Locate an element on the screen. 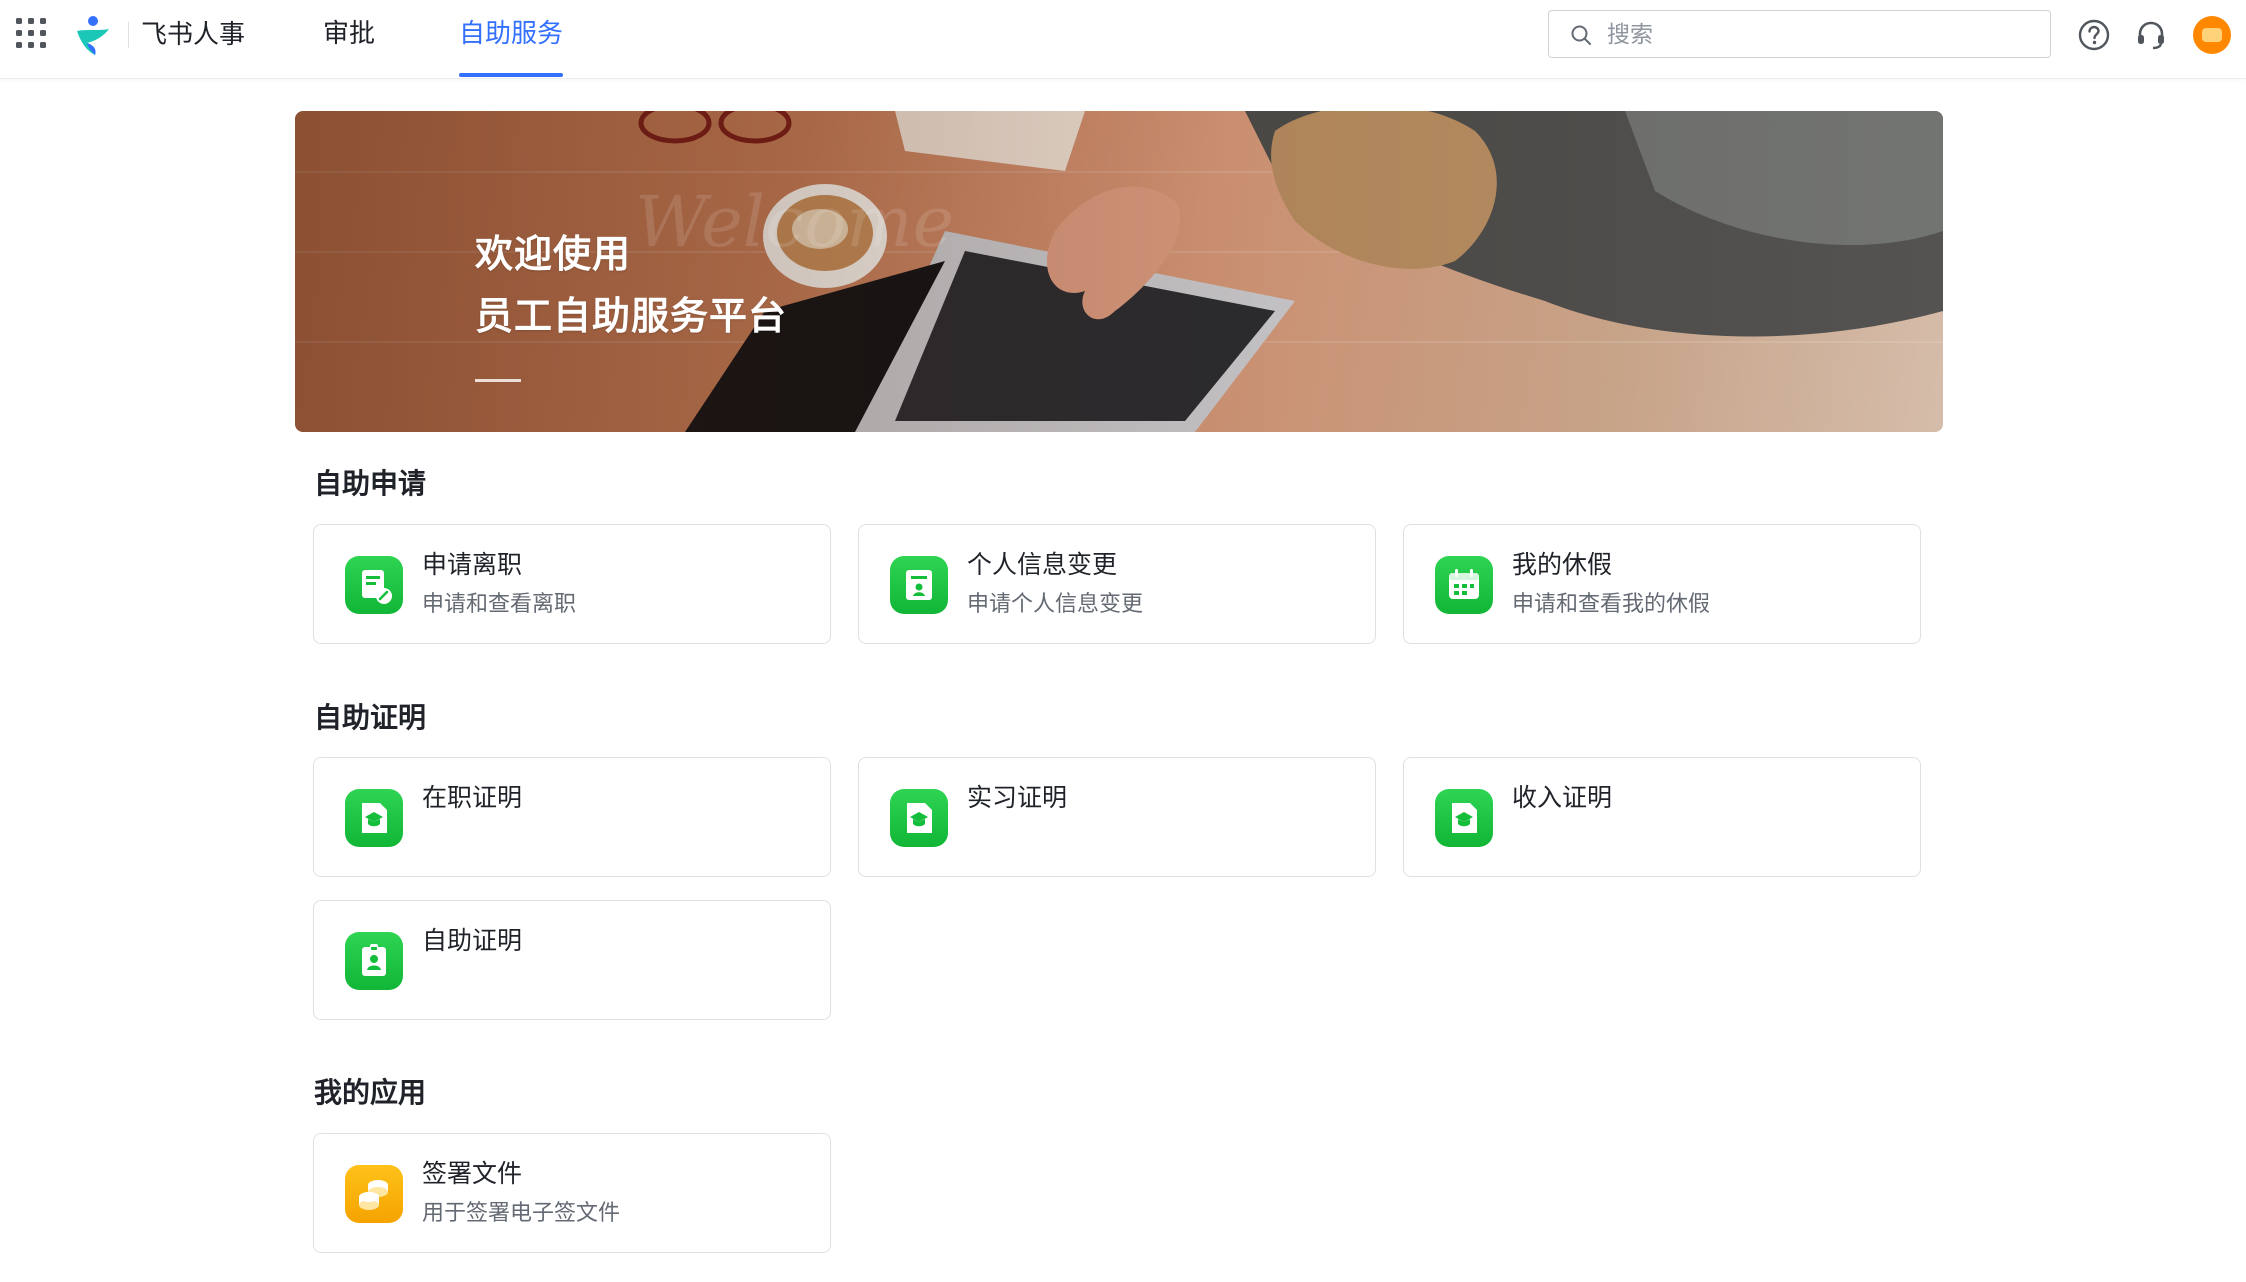 This screenshot has width=2246, height=1282. card-income-certificate: 收入证明 is located at coordinates (1662, 817).